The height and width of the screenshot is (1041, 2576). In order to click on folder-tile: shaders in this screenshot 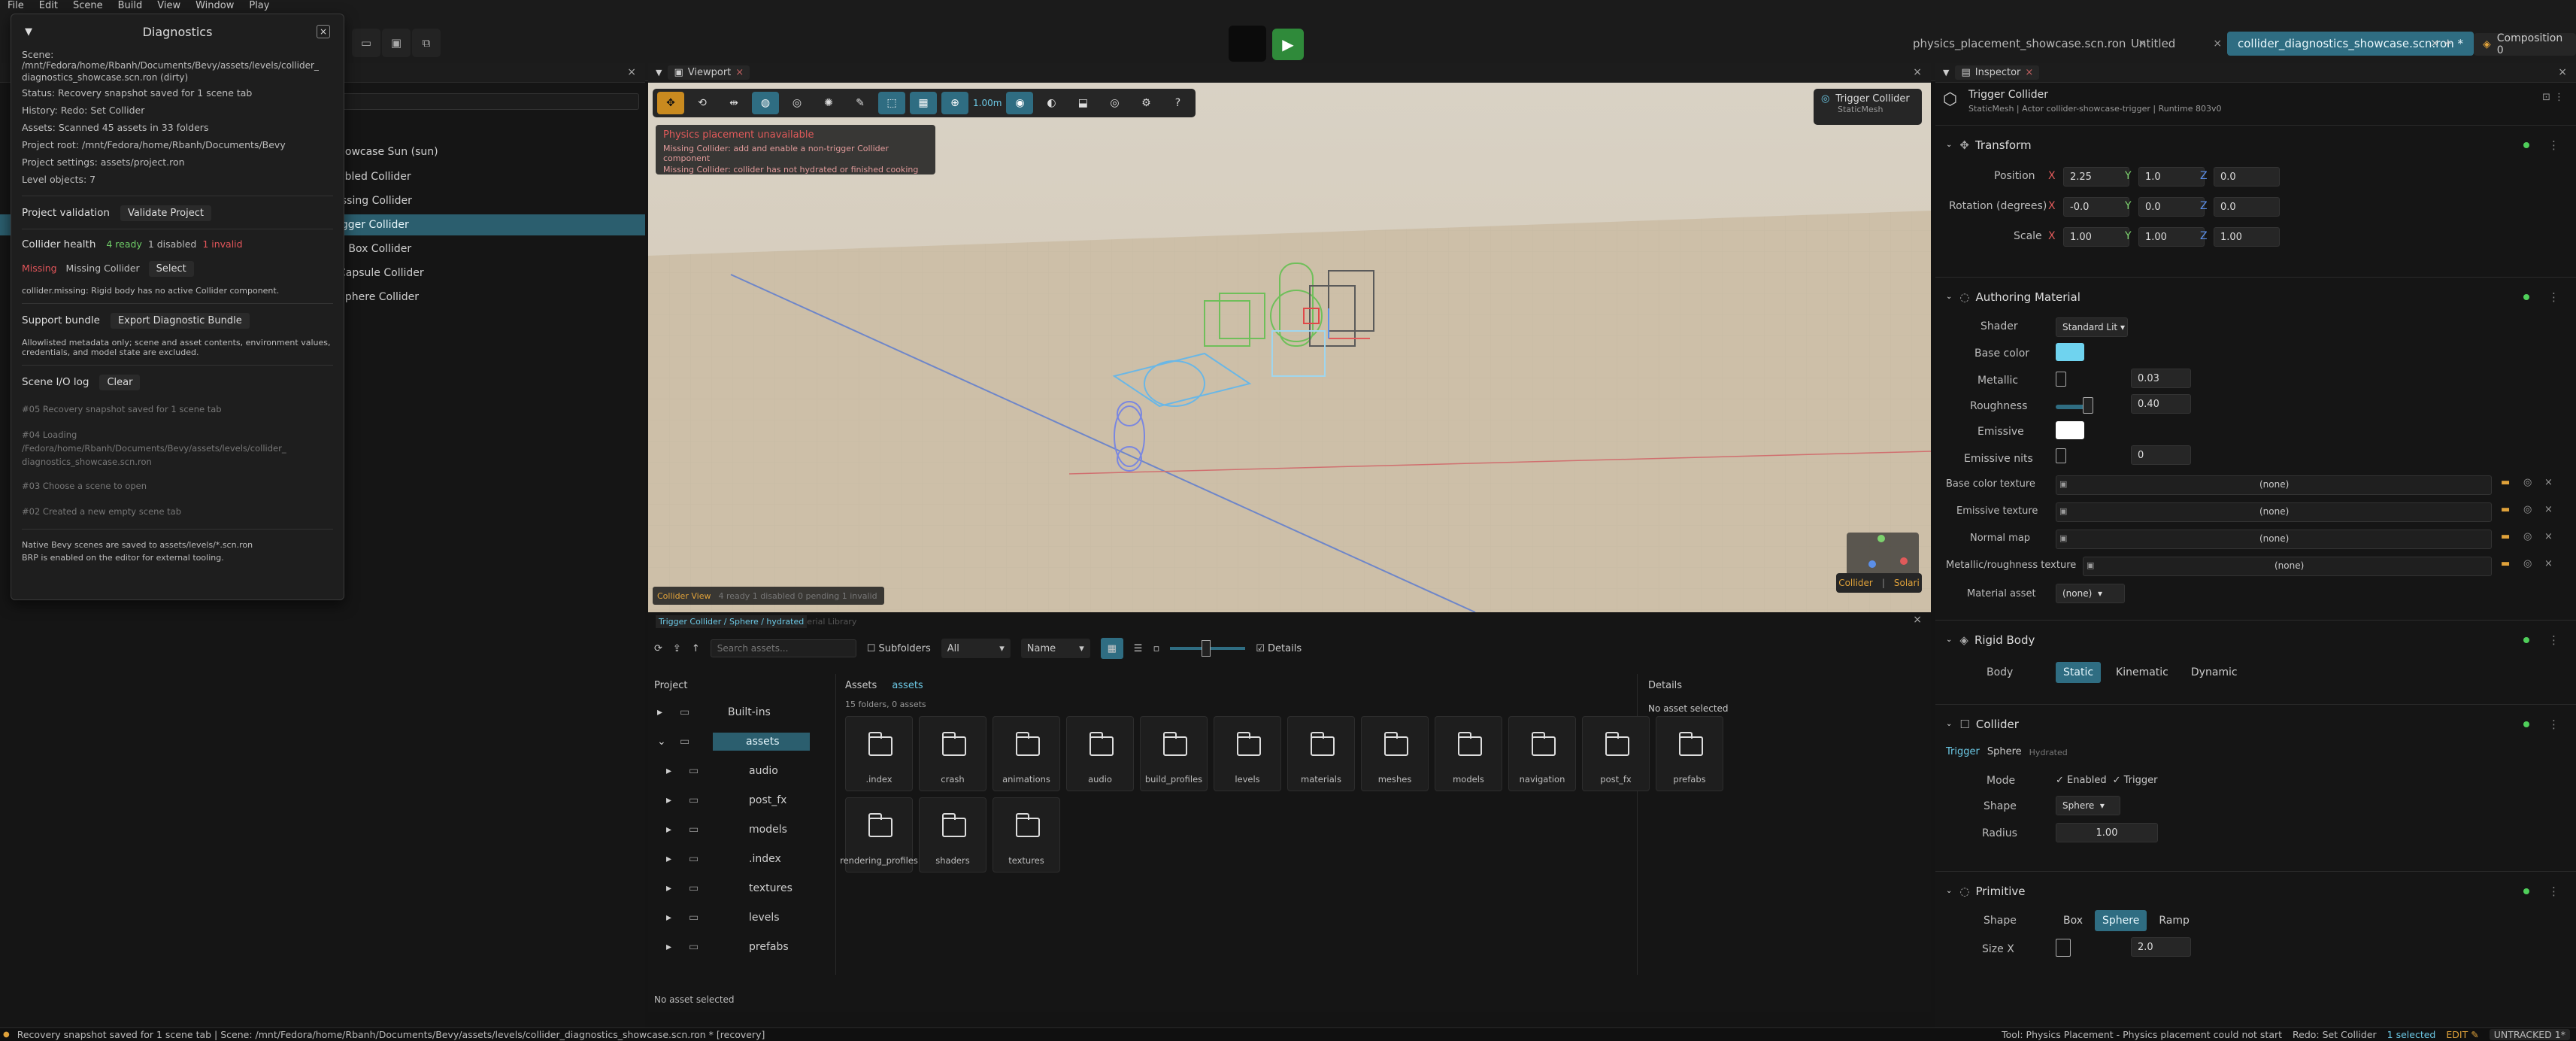, I will do `click(952, 835)`.